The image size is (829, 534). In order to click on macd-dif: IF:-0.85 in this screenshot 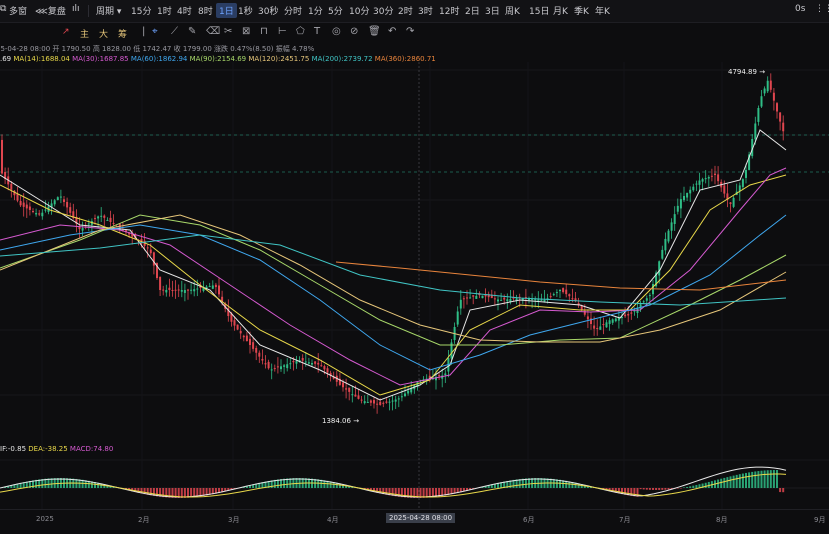, I will do `click(13, 449)`.